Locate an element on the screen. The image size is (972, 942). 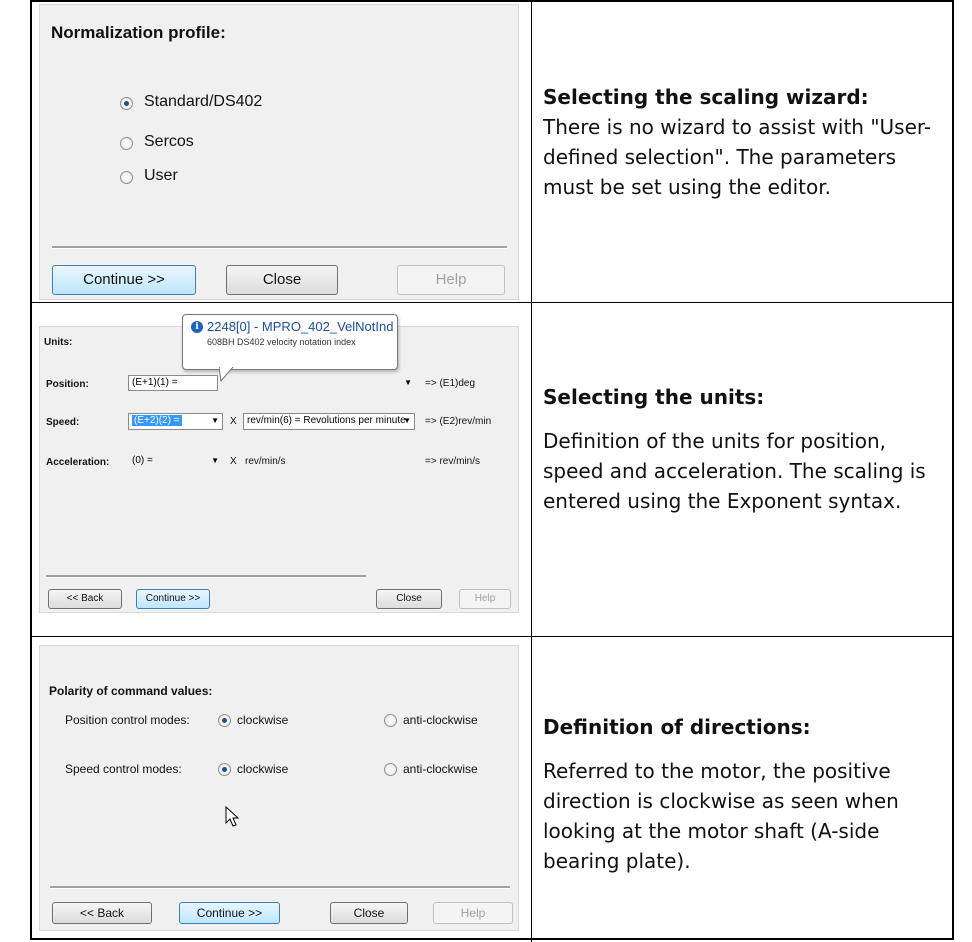
radio-standard is located at coordinates (126, 103).